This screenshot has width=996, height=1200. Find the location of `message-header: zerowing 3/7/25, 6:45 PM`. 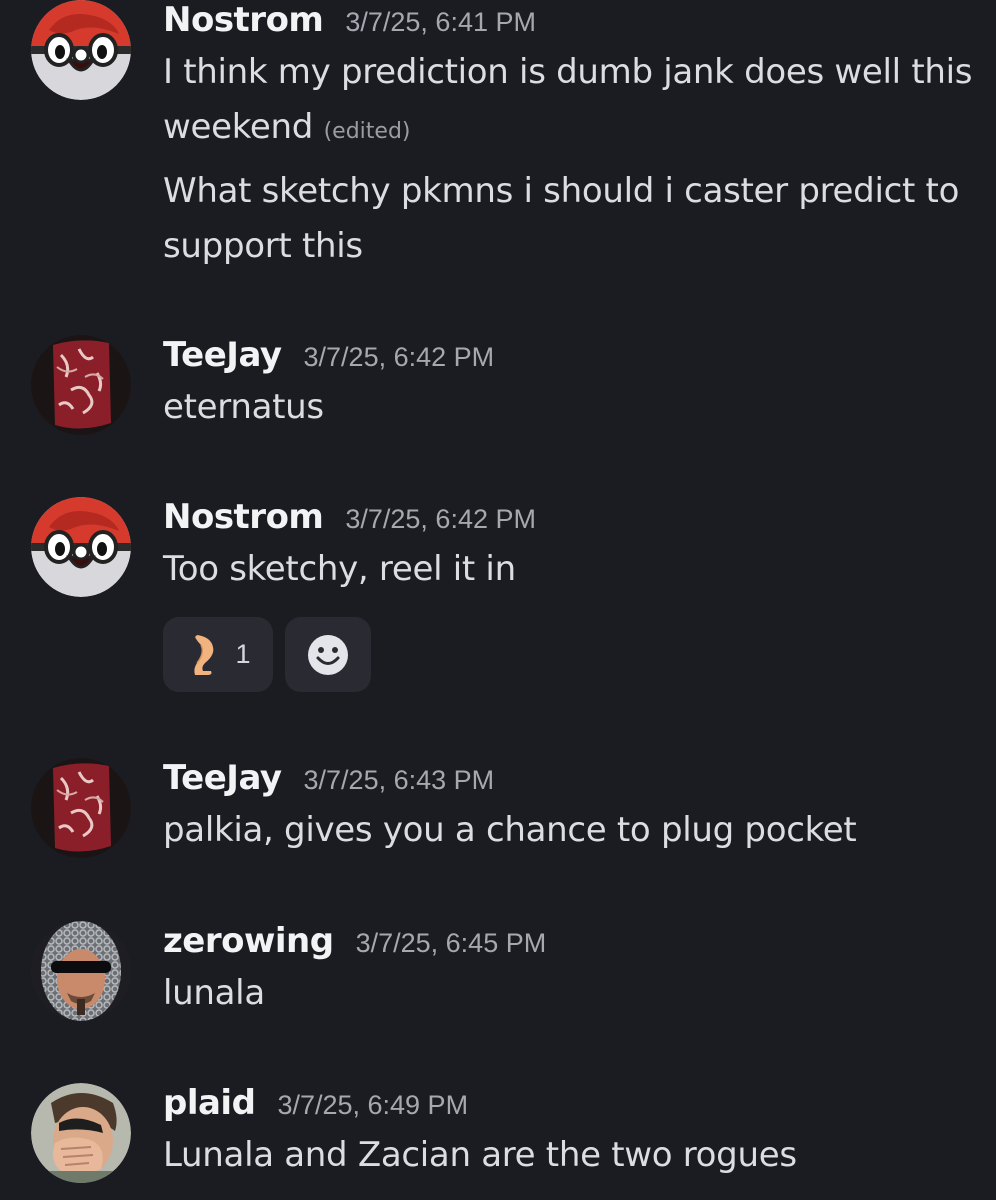

message-header: zerowing 3/7/25, 6:45 PM is located at coordinates (354, 941).